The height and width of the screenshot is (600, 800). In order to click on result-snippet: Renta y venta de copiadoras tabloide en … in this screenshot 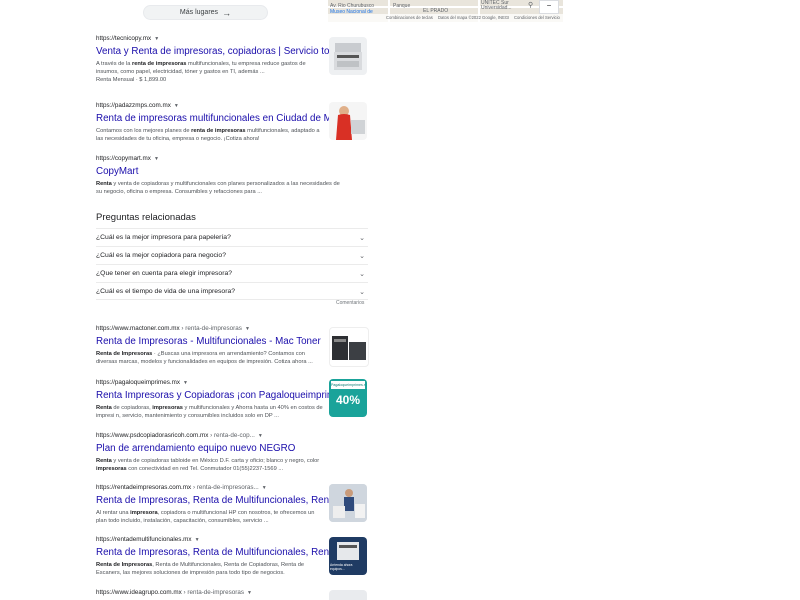, I will do `click(208, 465)`.